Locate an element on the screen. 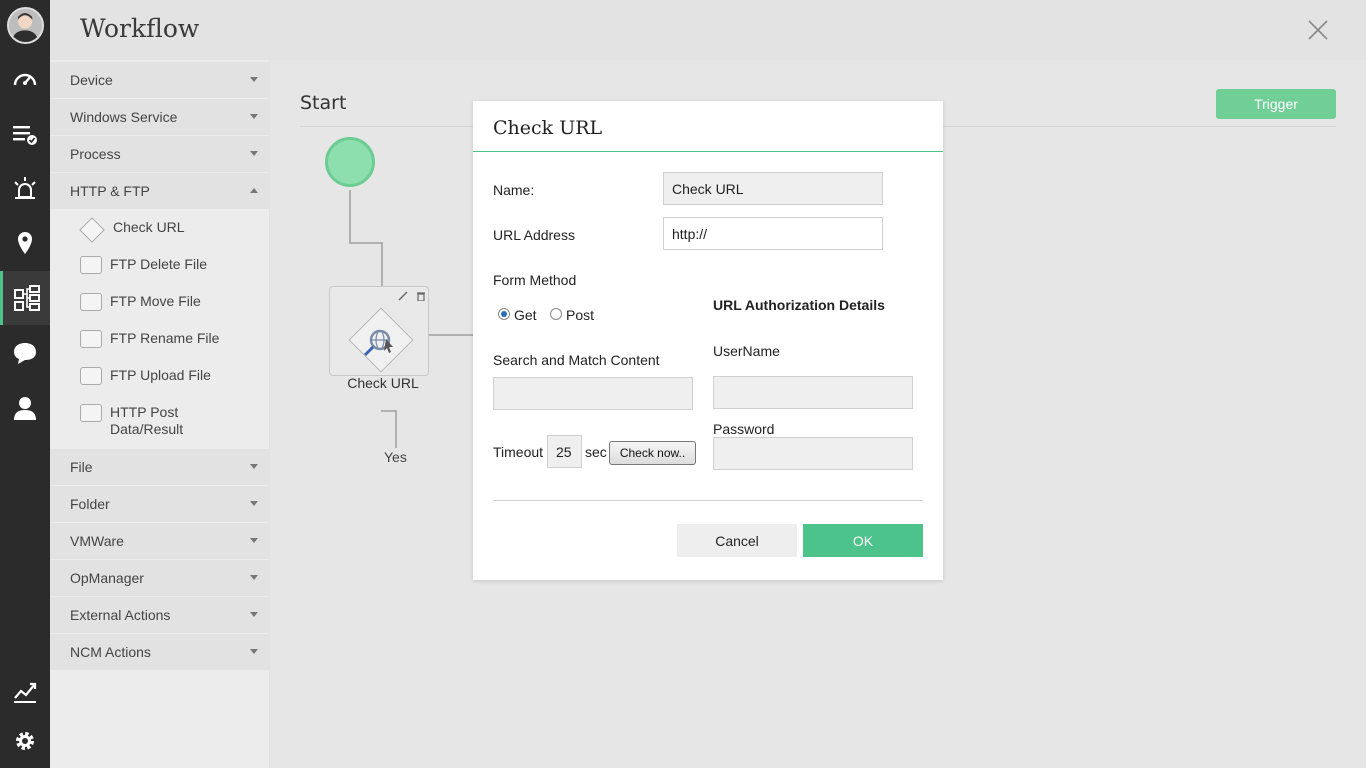  password-input is located at coordinates (813, 453).